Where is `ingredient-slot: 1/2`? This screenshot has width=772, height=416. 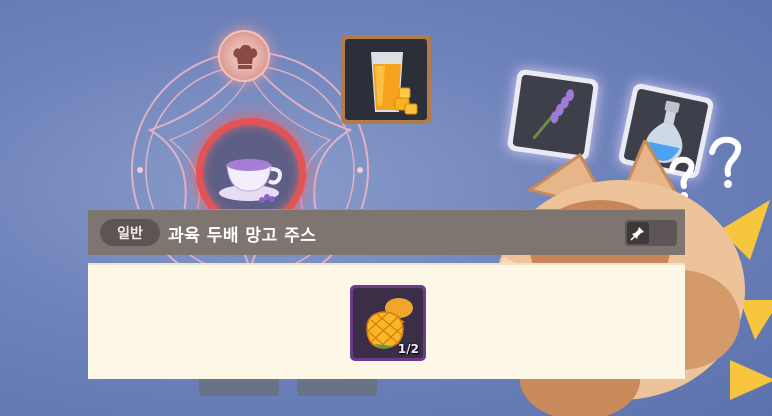 ingredient-slot: 1/2 is located at coordinates (388, 323).